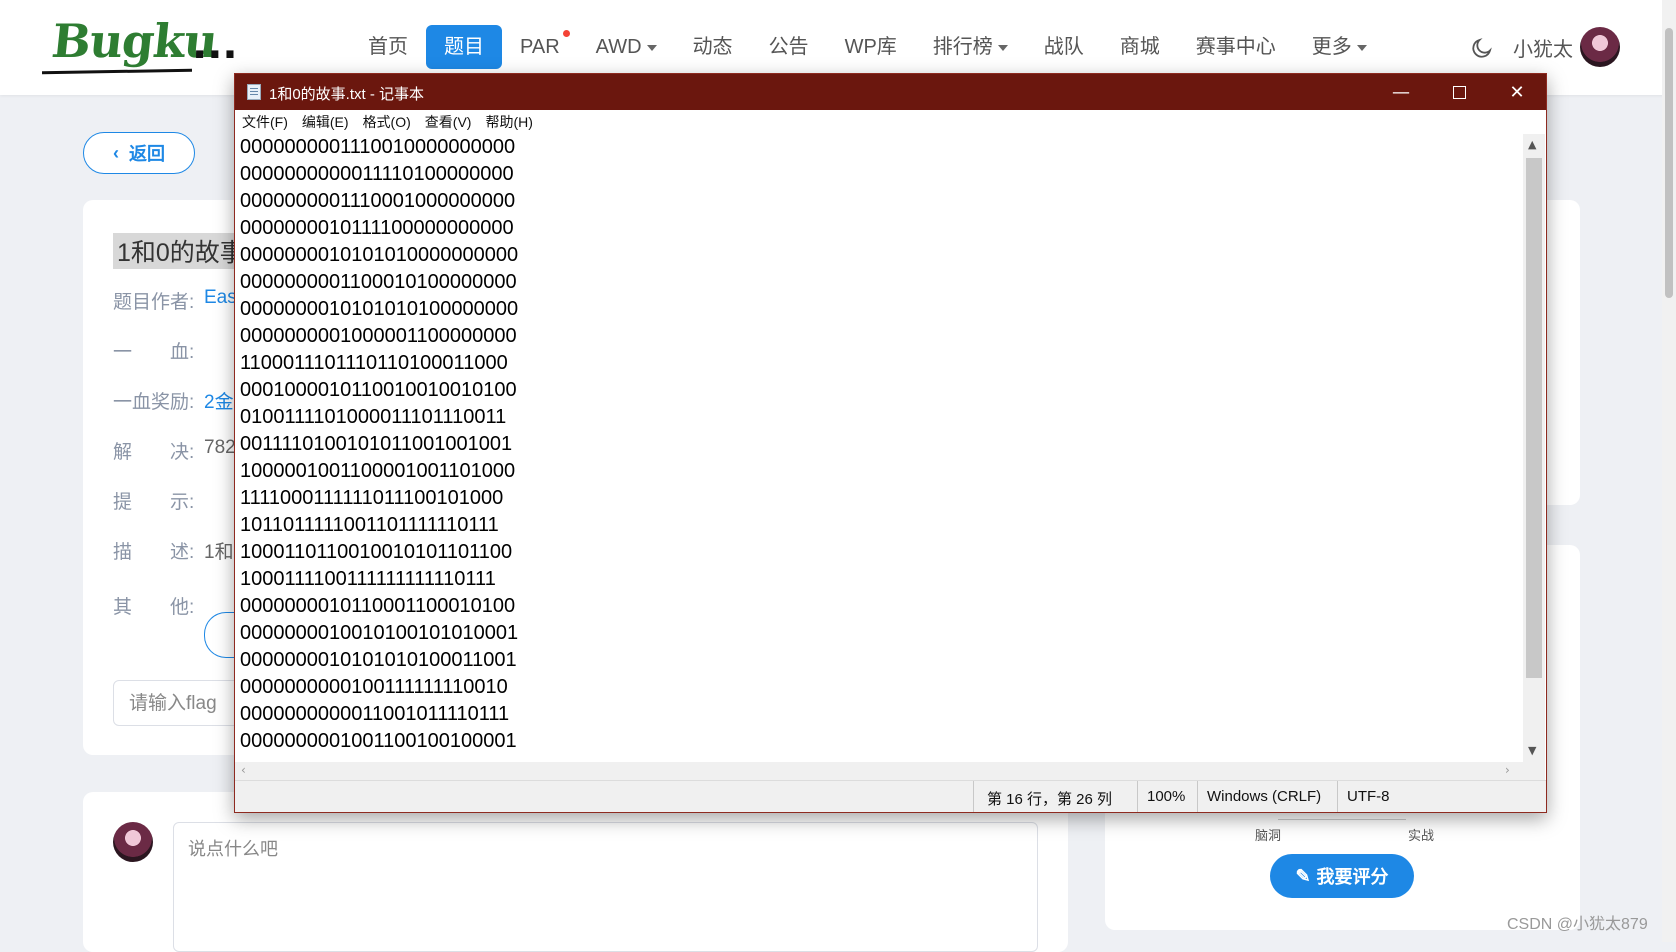 This screenshot has height=952, width=1676. I want to click on nav-item: 公告, so click(789, 47).